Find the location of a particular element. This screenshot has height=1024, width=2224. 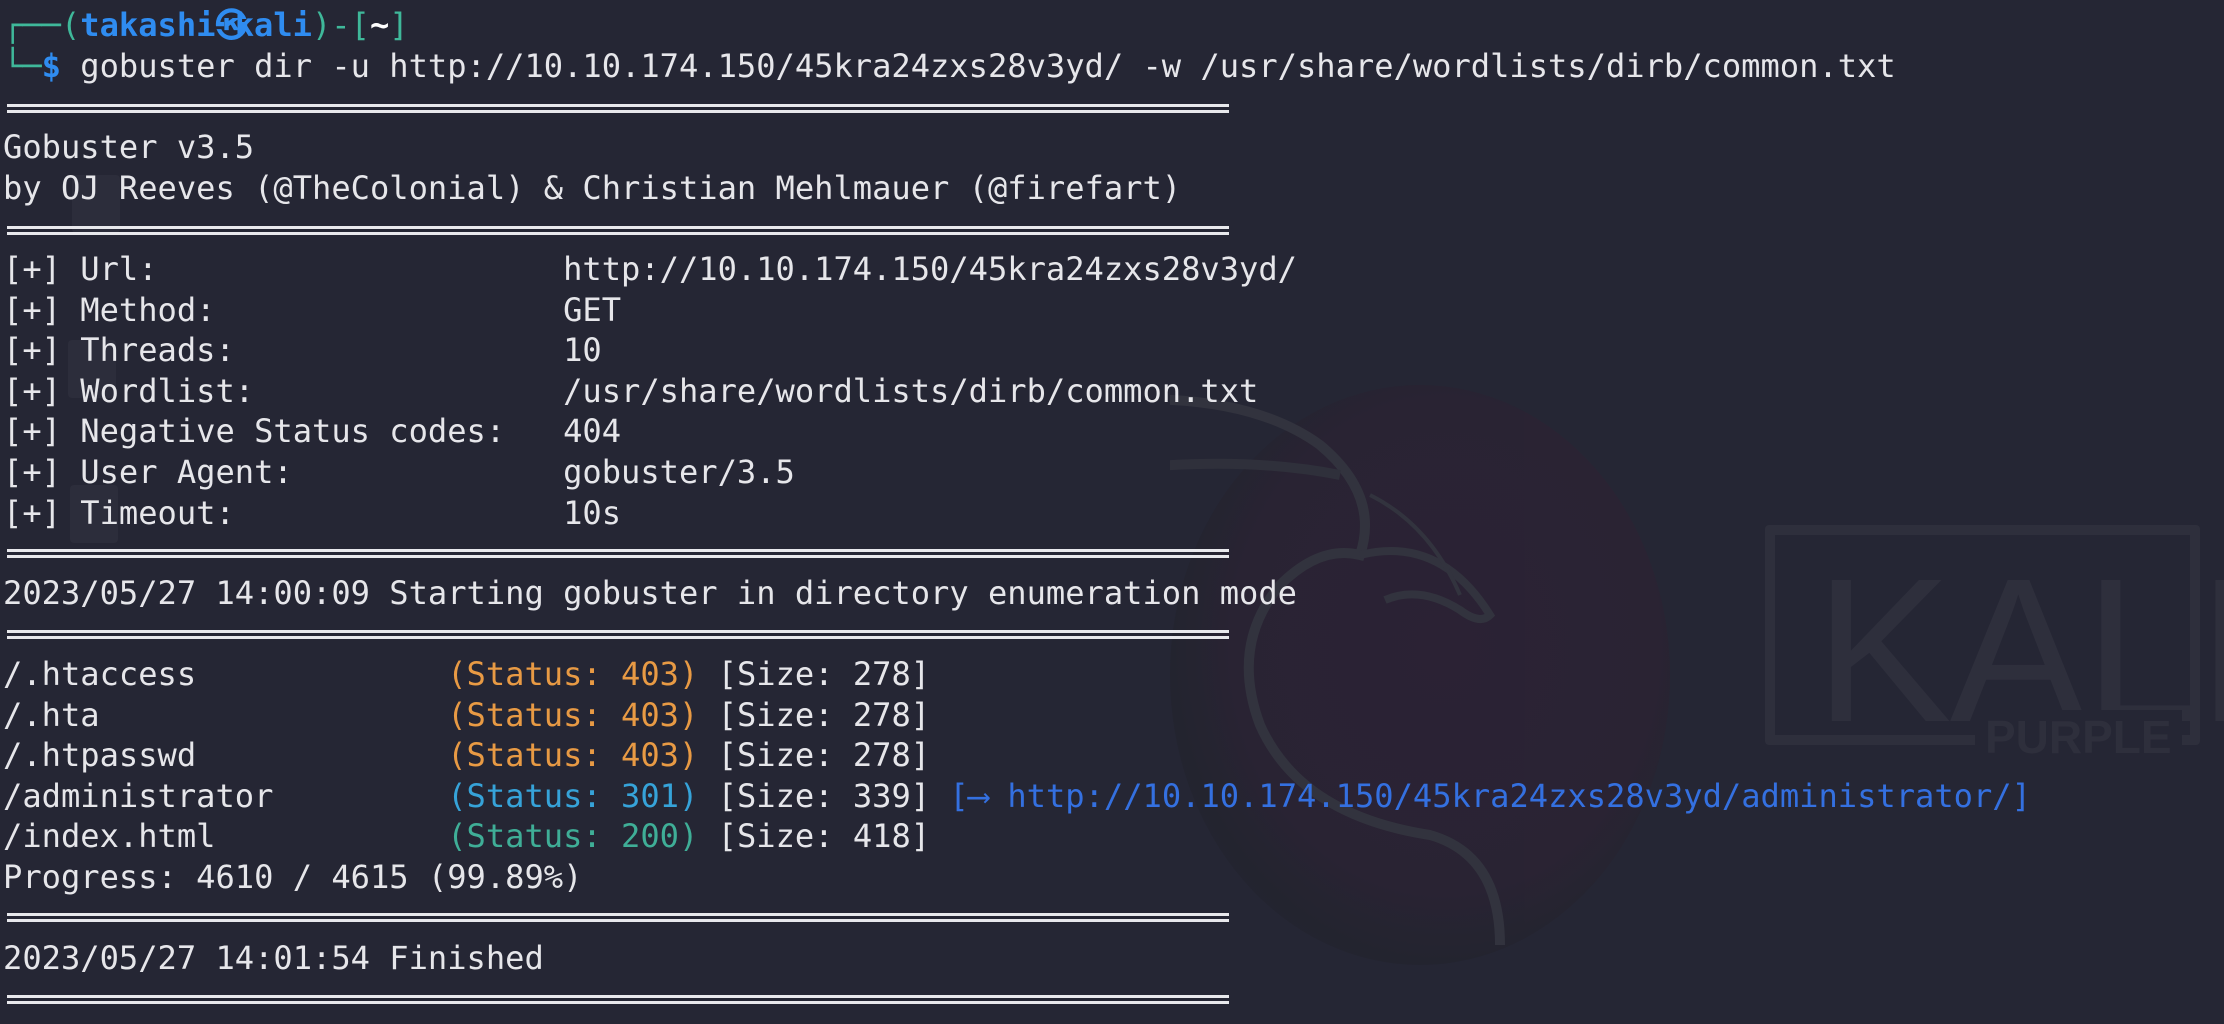

progress-text: Progress: 4610 / 4615 (99.89%) is located at coordinates (293, 877).